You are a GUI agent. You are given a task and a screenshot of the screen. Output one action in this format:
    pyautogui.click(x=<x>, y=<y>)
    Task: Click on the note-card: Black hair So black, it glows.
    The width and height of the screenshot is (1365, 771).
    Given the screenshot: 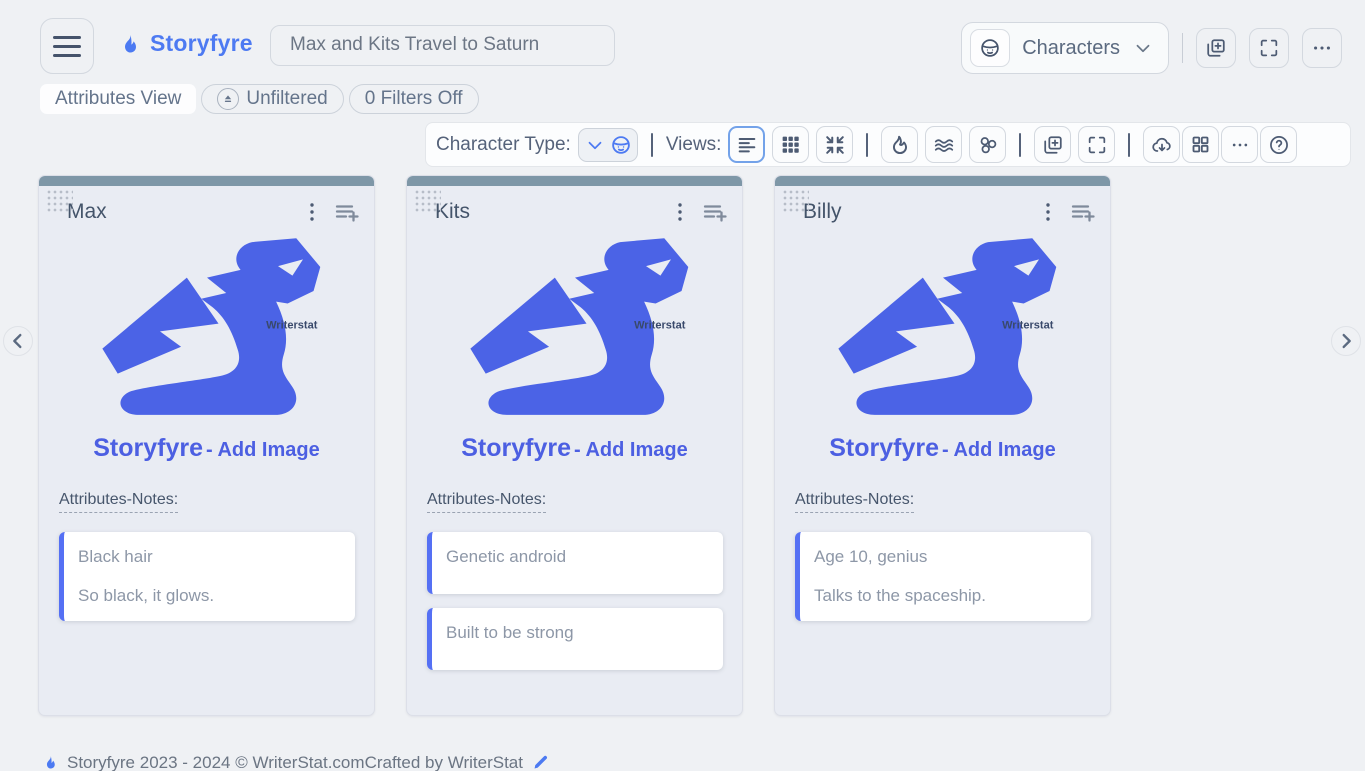 What is the action you would take?
    pyautogui.click(x=207, y=576)
    